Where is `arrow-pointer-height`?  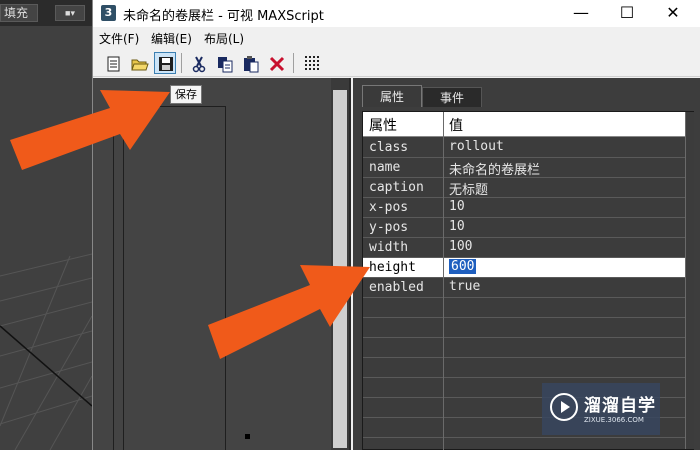 arrow-pointer-height is located at coordinates (289, 312).